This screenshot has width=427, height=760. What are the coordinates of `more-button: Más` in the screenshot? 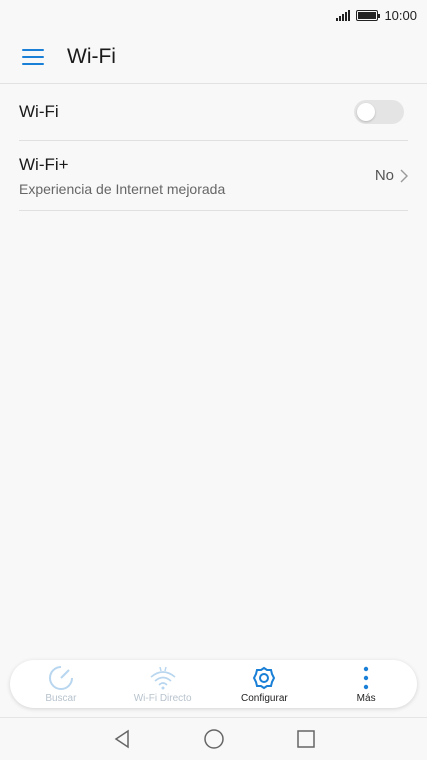 It's located at (366, 684).